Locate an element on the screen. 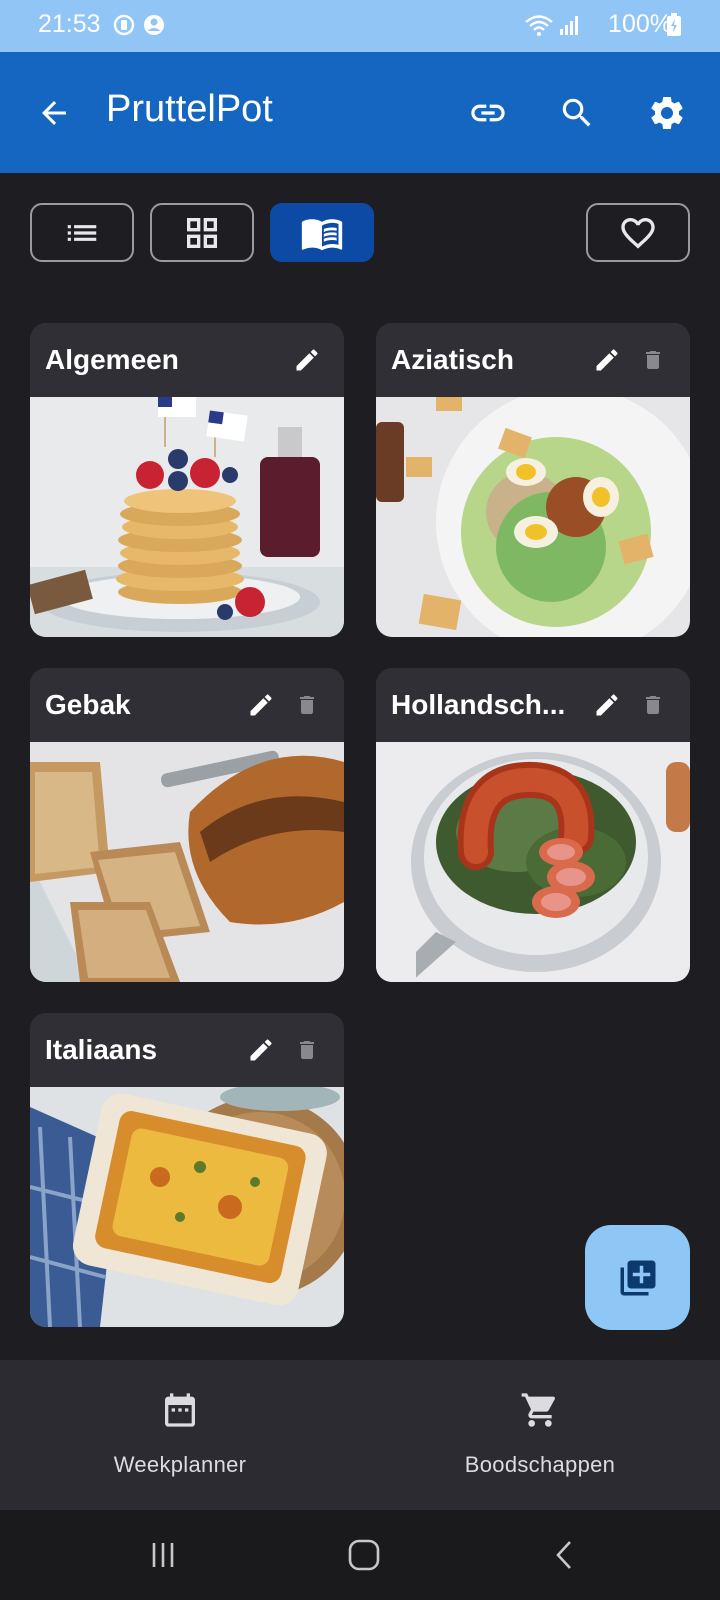 Image resolution: width=720 pixels, height=1600 pixels. card-header: Italiaans is located at coordinates (187, 1050).